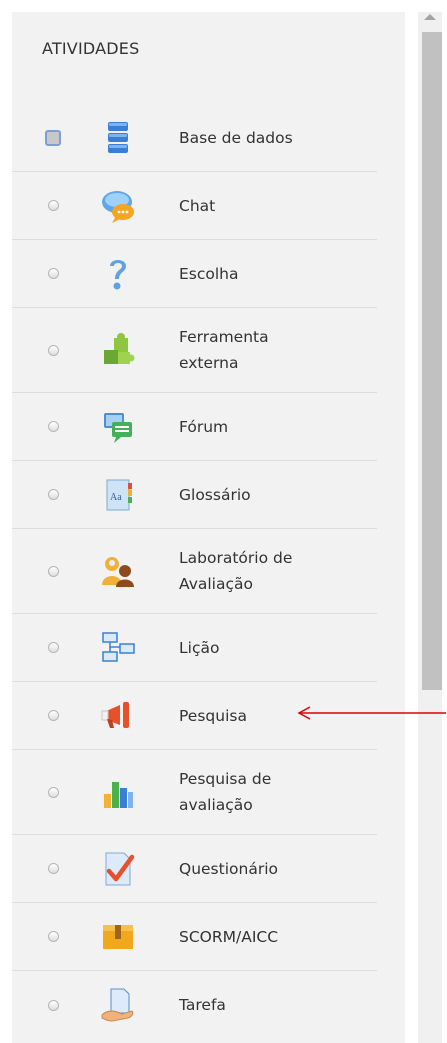 The height and width of the screenshot is (1043, 447). Describe the element at coordinates (204, 426) in the screenshot. I see `activity-label: Fórum` at that location.